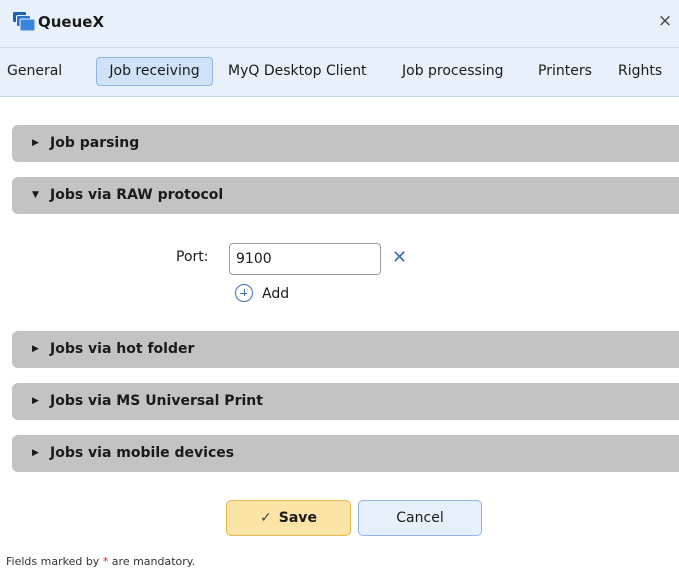 This screenshot has width=679, height=573. I want to click on port-label: Port:, so click(192, 257).